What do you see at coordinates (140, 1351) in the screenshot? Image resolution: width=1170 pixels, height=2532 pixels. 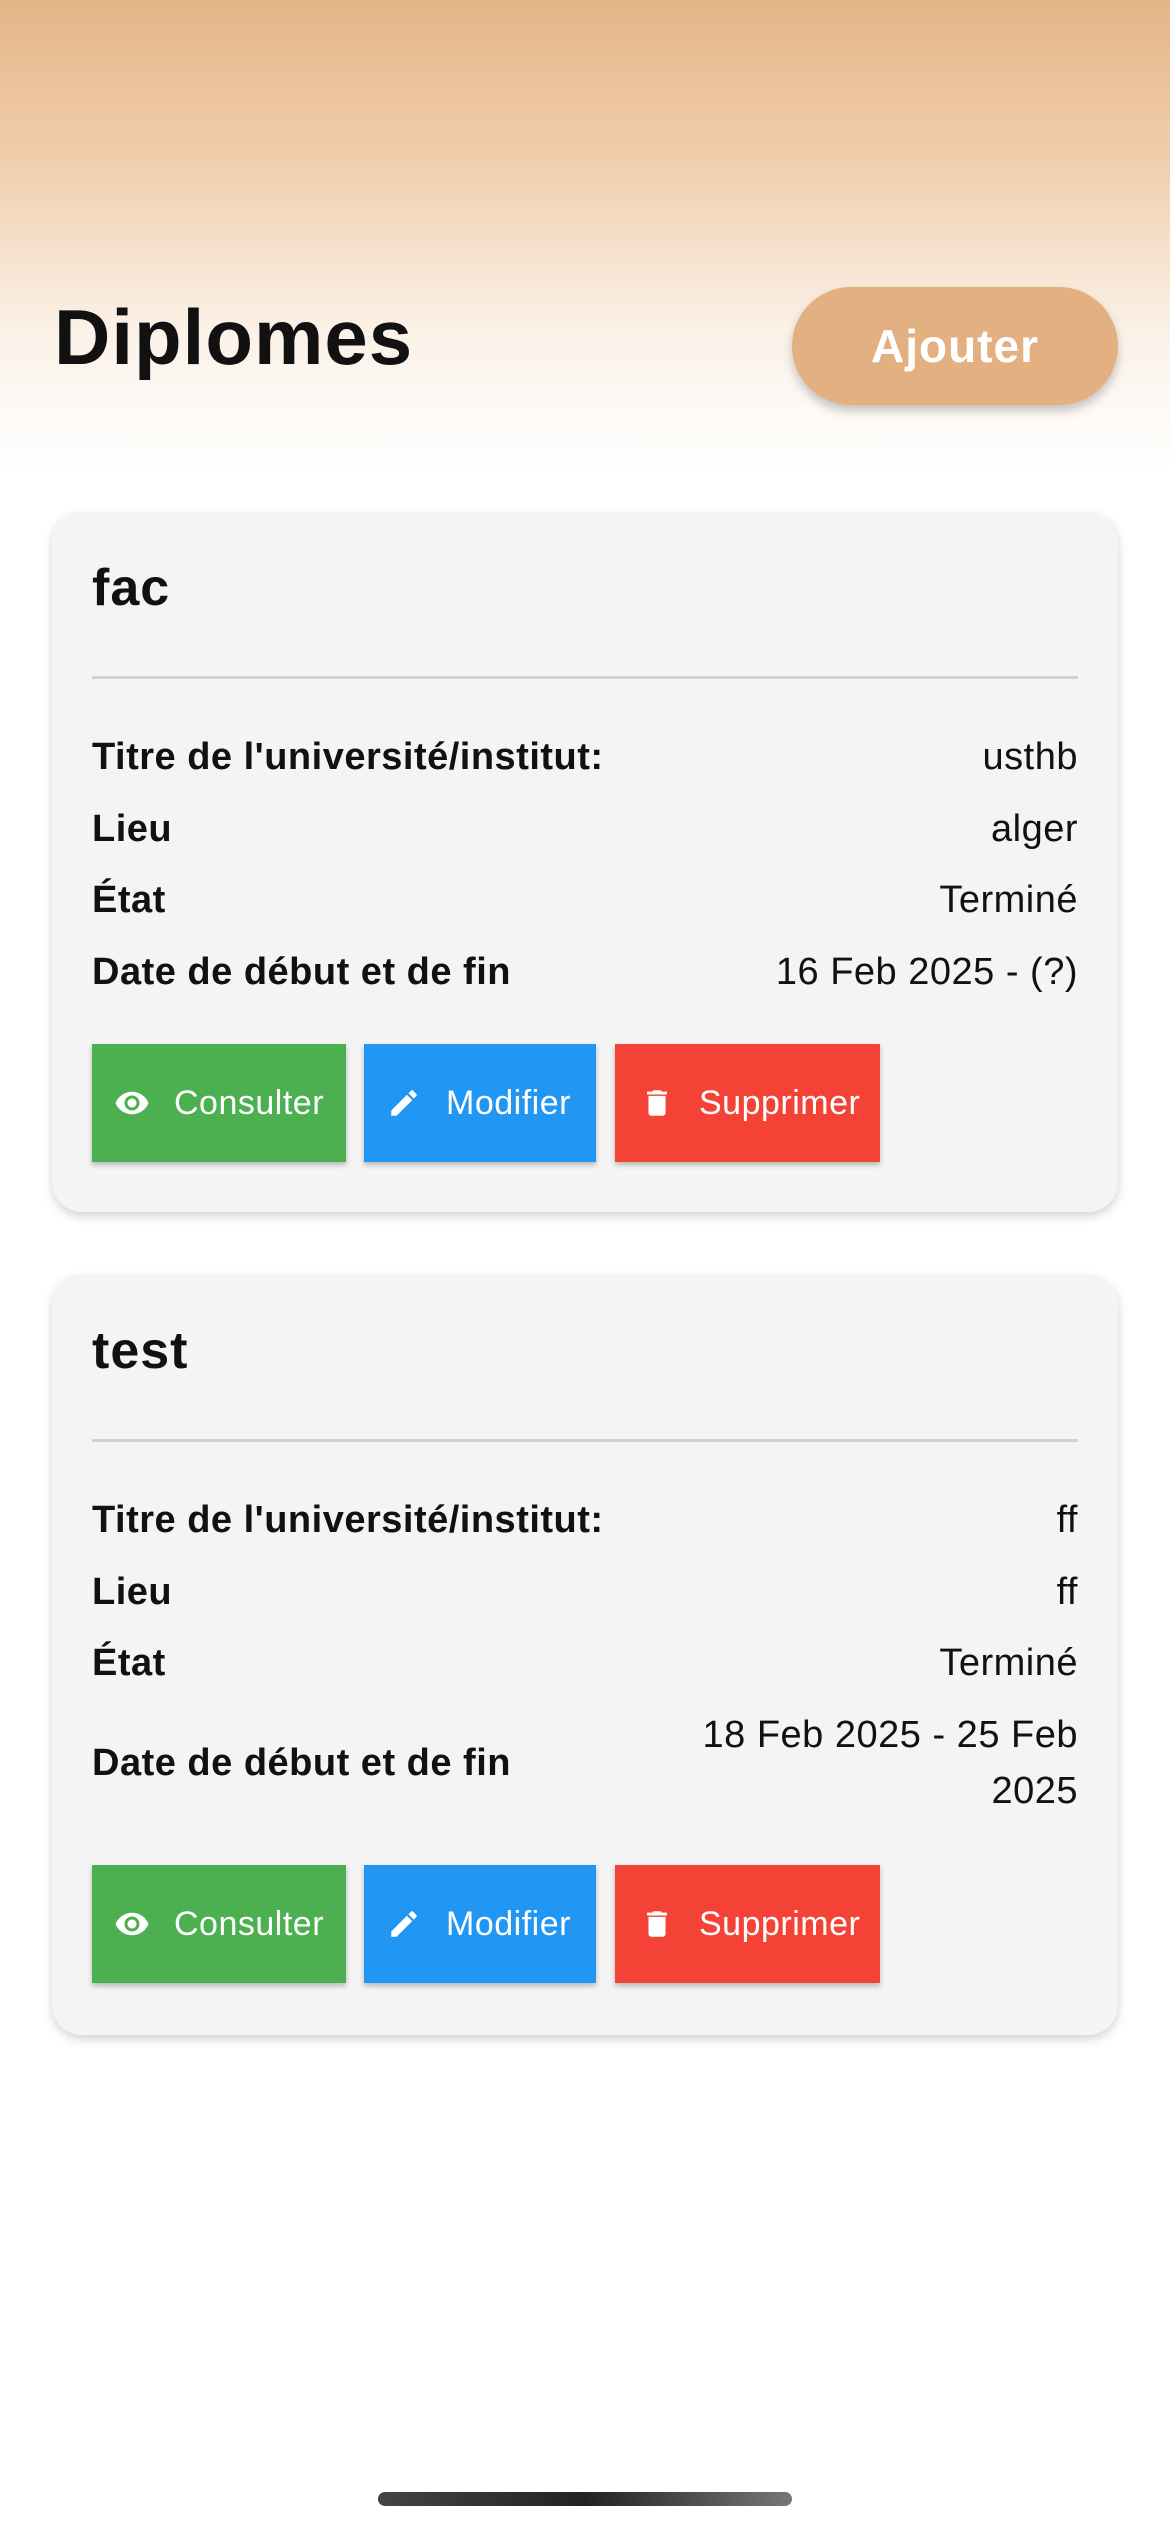 I see `diploma-title: test` at bounding box center [140, 1351].